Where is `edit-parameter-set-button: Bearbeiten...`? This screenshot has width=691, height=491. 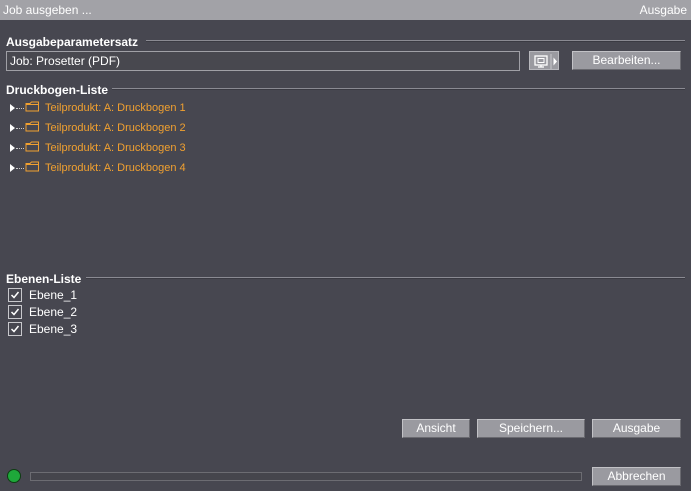
edit-parameter-set-button: Bearbeiten... is located at coordinates (626, 60).